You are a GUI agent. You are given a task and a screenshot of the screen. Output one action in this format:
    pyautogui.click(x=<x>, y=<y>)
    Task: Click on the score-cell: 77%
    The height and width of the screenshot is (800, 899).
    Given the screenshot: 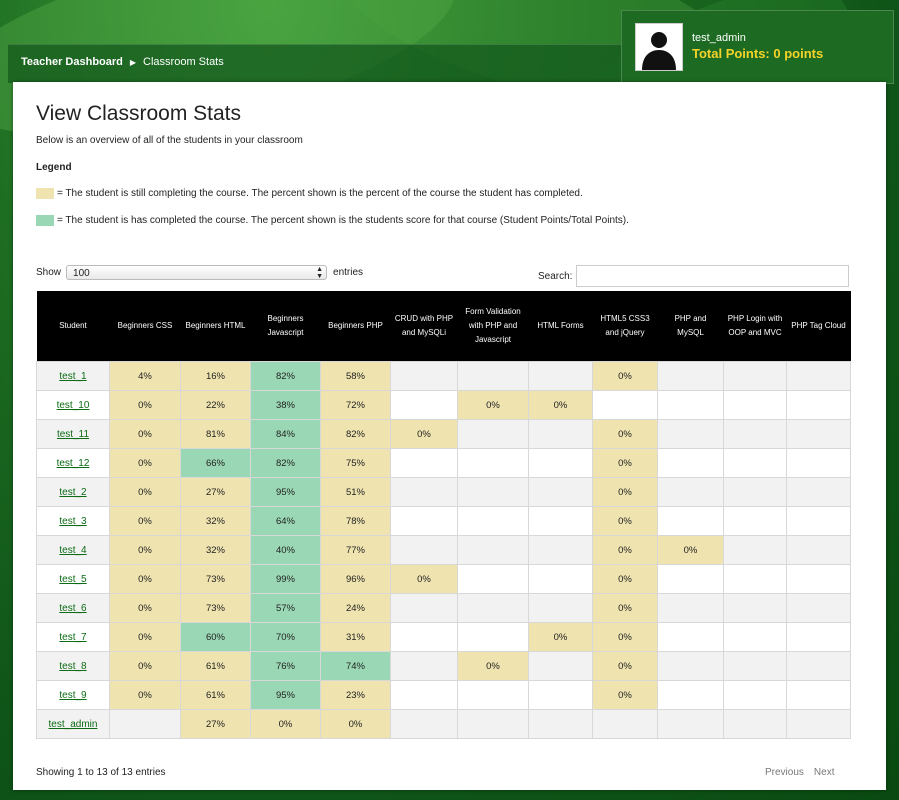 What is the action you would take?
    pyautogui.click(x=355, y=550)
    